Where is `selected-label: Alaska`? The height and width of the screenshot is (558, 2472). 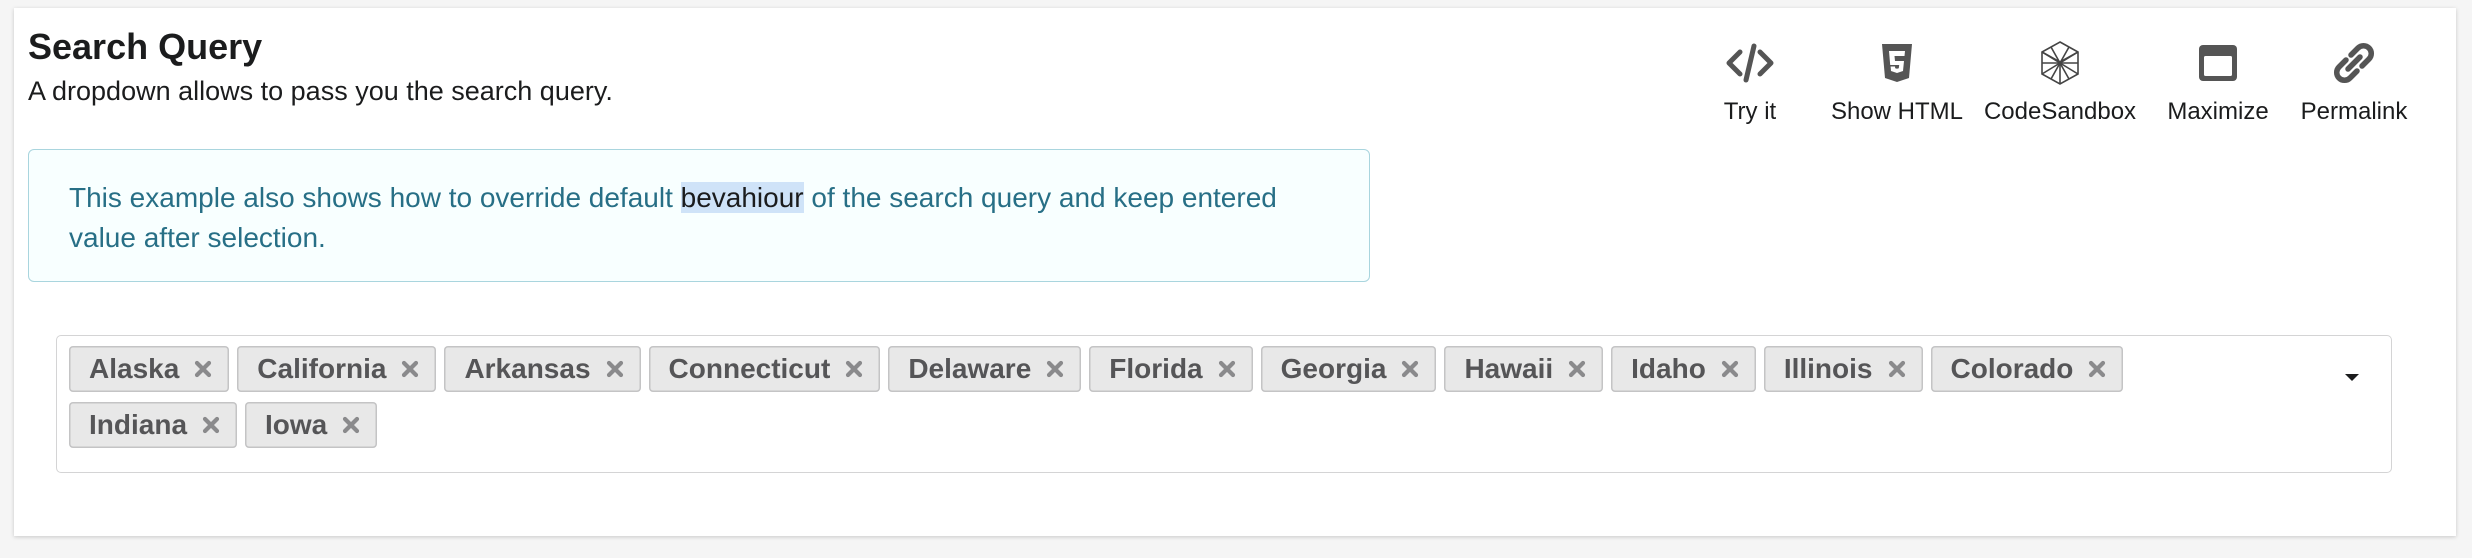
selected-label: Alaska is located at coordinates (149, 369).